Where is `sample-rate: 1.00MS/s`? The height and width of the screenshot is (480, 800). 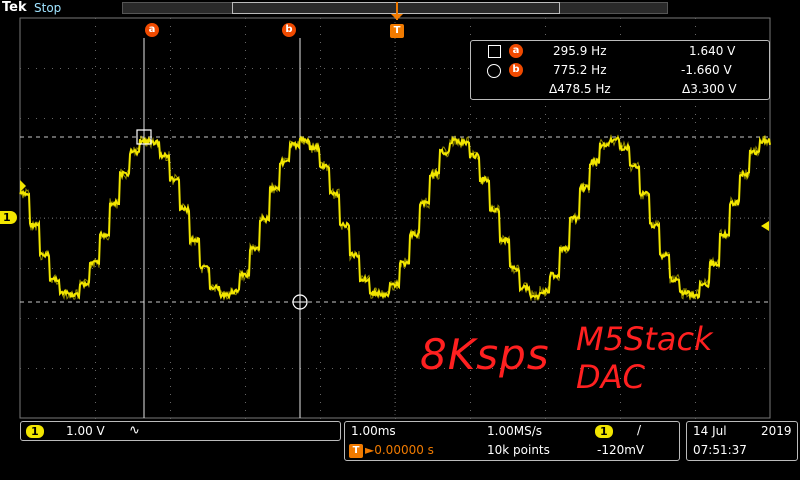 sample-rate: 1.00MS/s is located at coordinates (514, 431).